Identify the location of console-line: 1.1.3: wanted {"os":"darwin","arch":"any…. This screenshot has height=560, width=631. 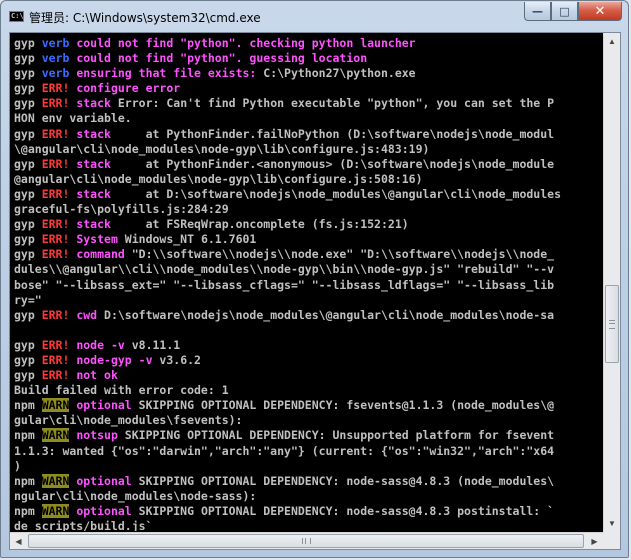
(309, 451).